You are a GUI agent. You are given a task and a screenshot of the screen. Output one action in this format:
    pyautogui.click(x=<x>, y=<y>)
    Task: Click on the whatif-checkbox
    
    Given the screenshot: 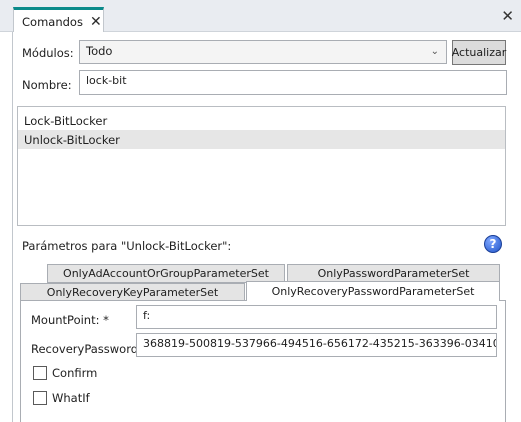 What is the action you would take?
    pyautogui.click(x=40, y=398)
    